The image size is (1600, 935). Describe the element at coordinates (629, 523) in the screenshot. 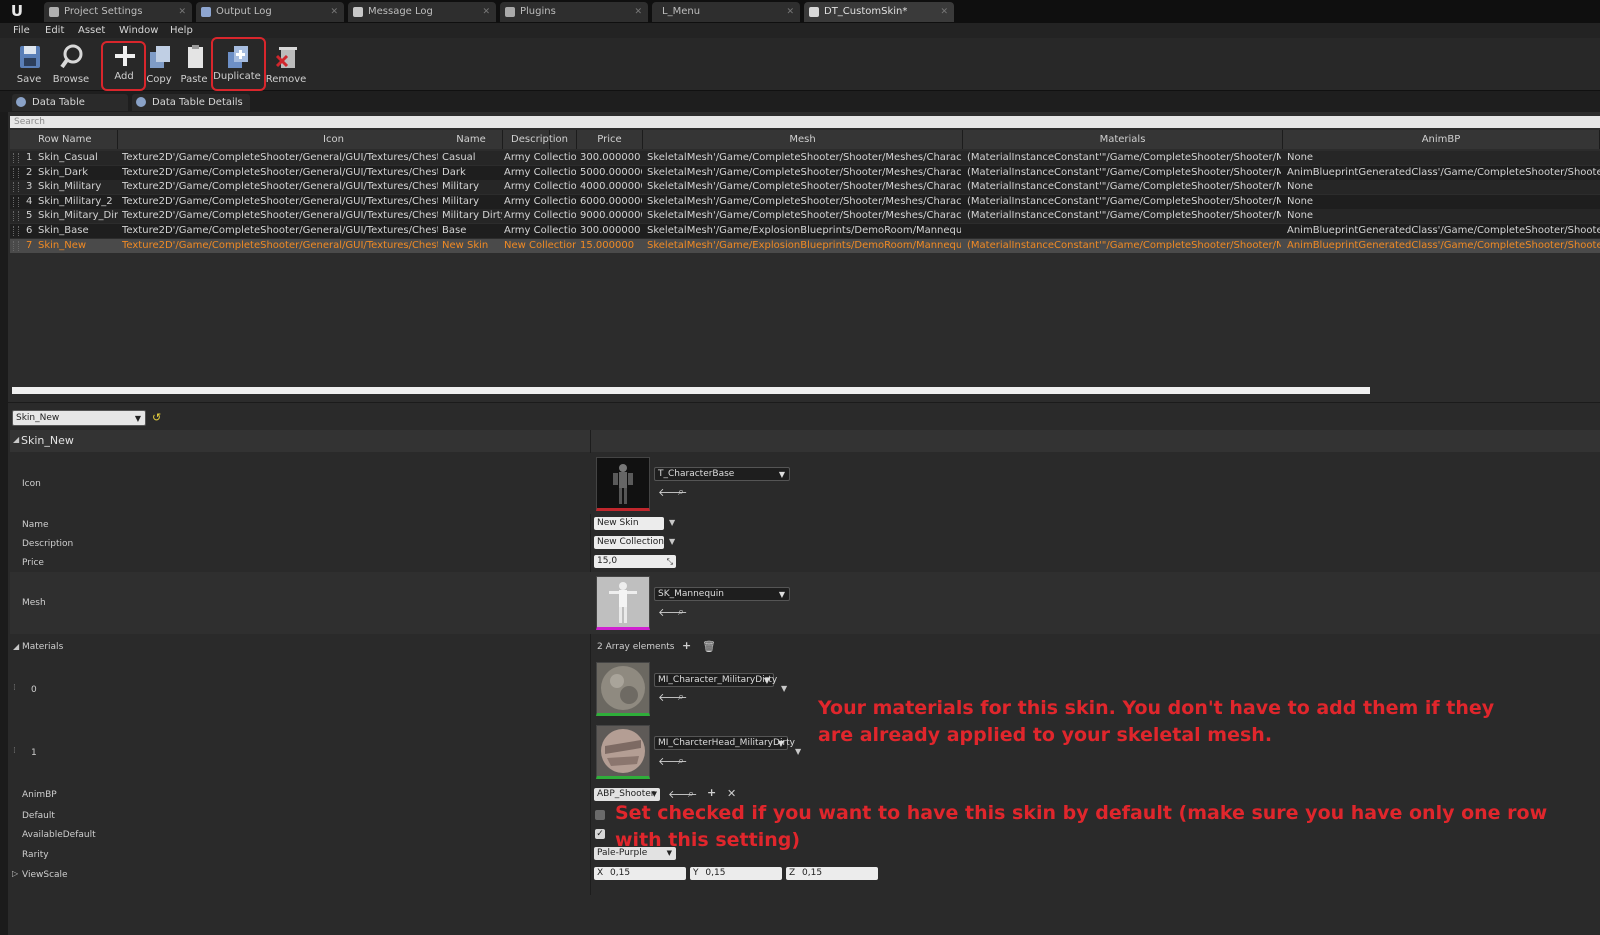

I see `name-field: New Skin` at that location.